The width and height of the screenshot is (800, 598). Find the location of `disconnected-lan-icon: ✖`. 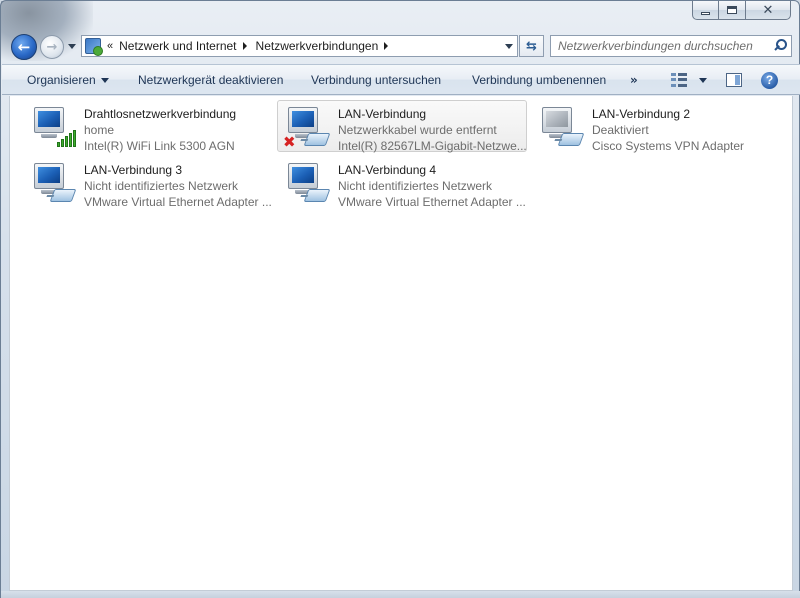

disconnected-lan-icon: ✖ is located at coordinates (308, 128).